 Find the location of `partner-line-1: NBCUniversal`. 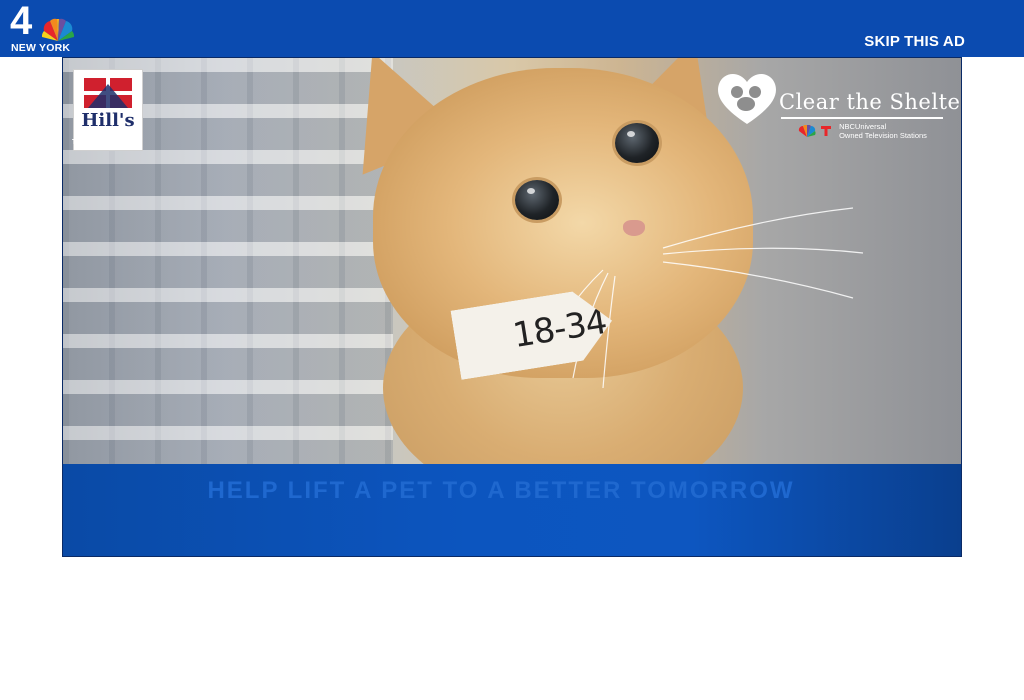

partner-line-1: NBCUniversal is located at coordinates (863, 126).